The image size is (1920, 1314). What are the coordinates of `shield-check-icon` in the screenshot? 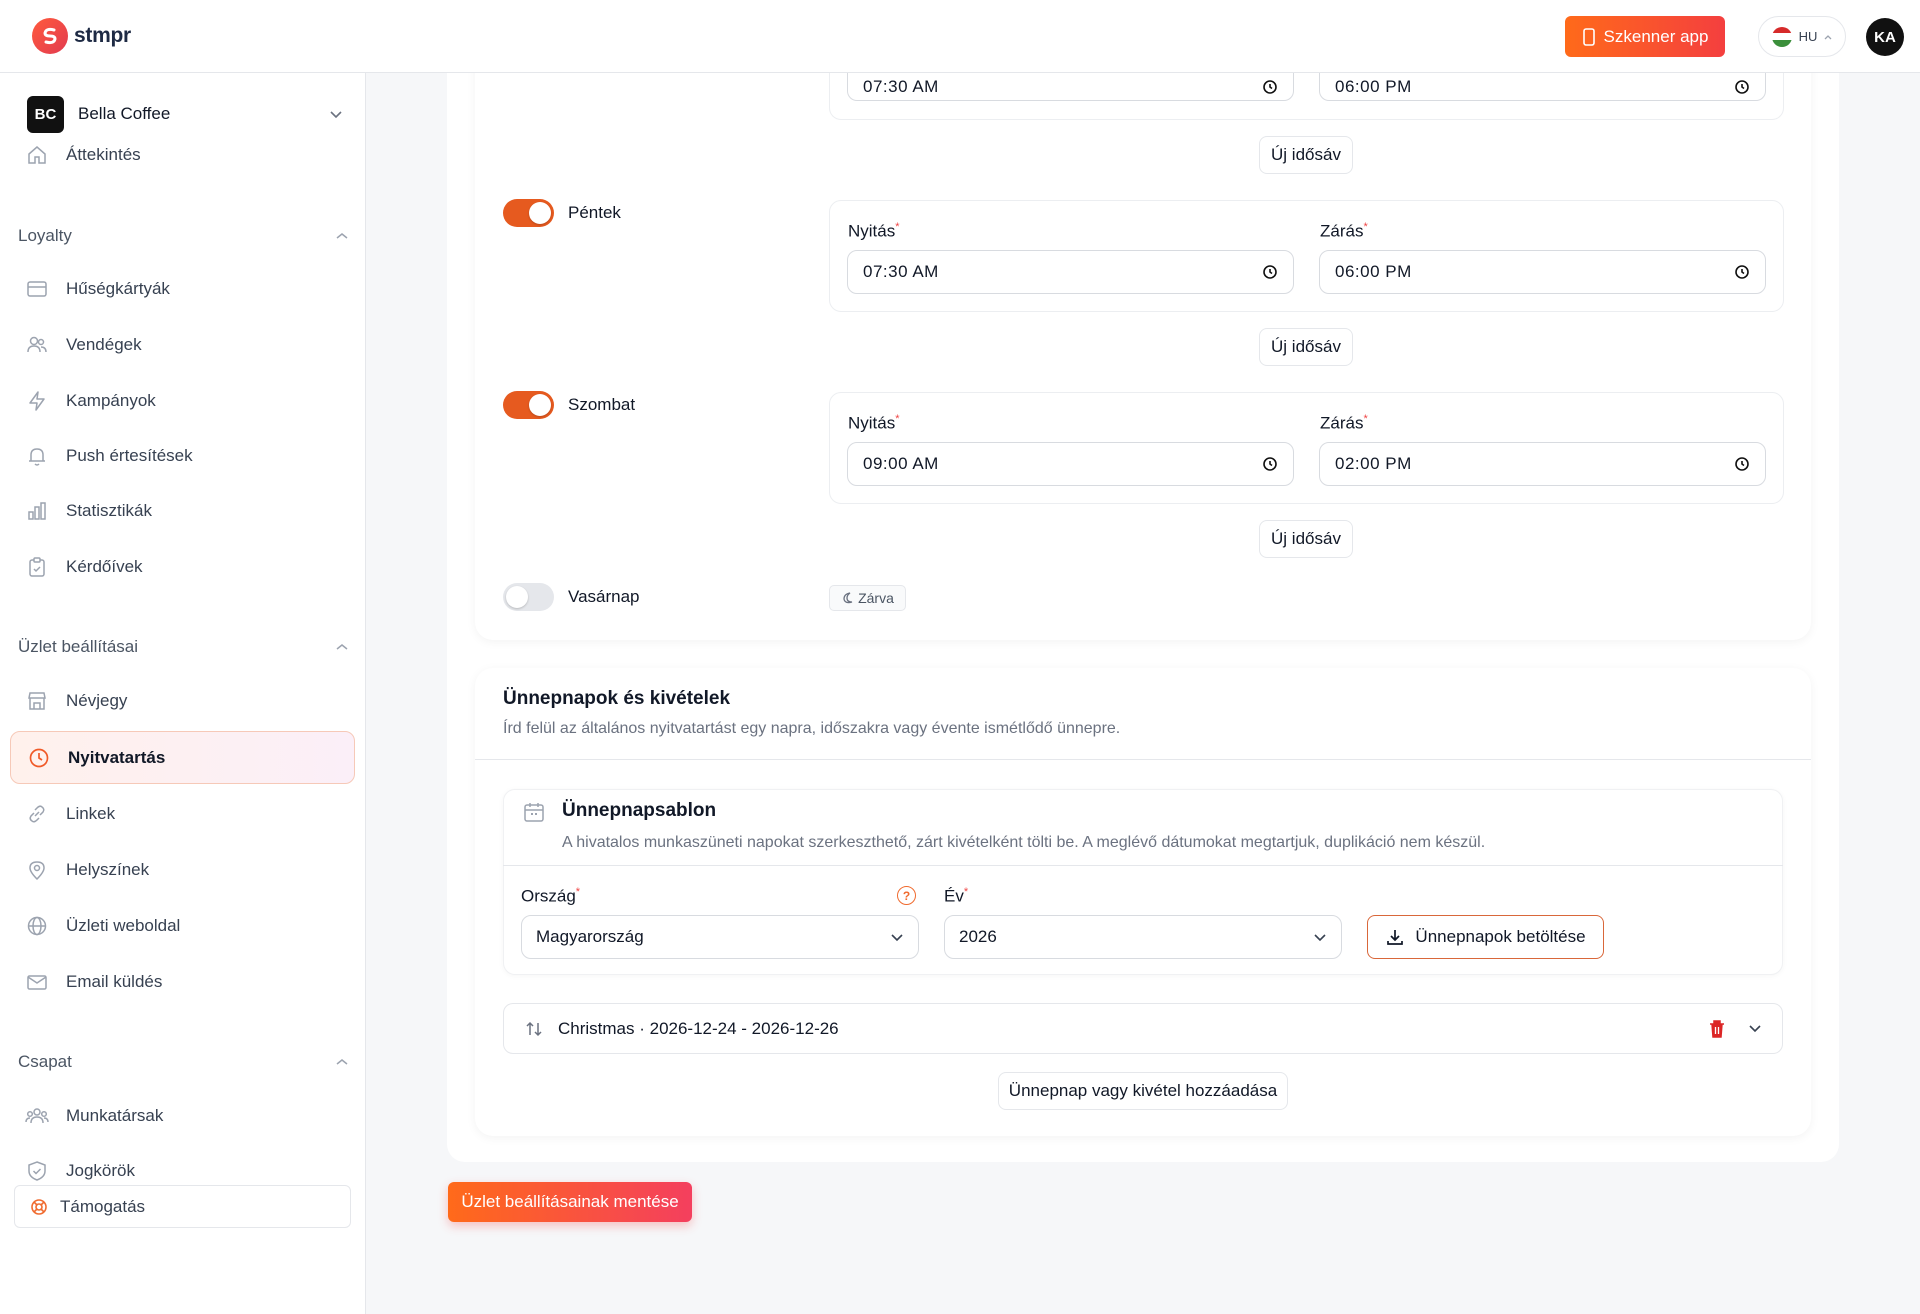 It's located at (37, 1171).